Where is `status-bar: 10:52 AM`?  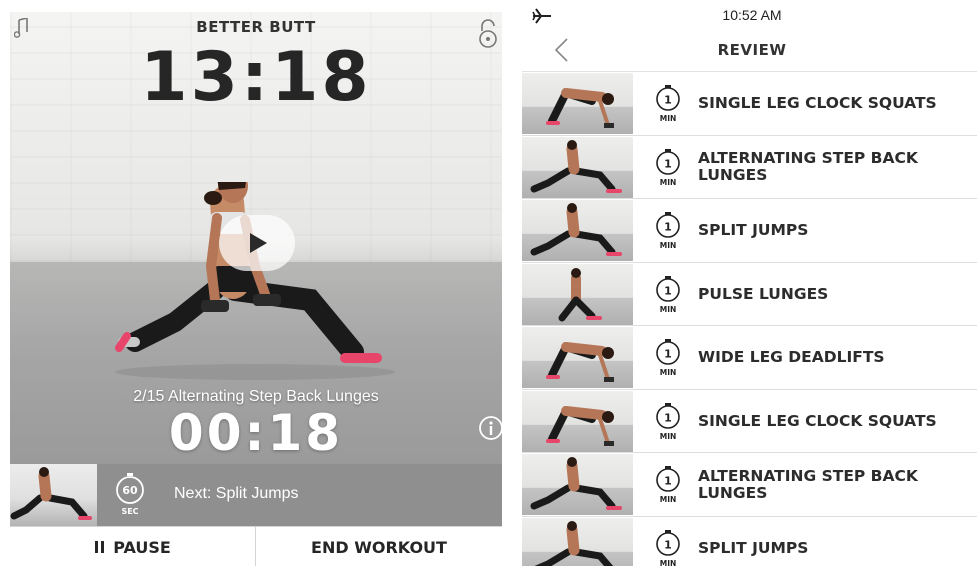
status-bar: 10:52 AM is located at coordinates (749, 14).